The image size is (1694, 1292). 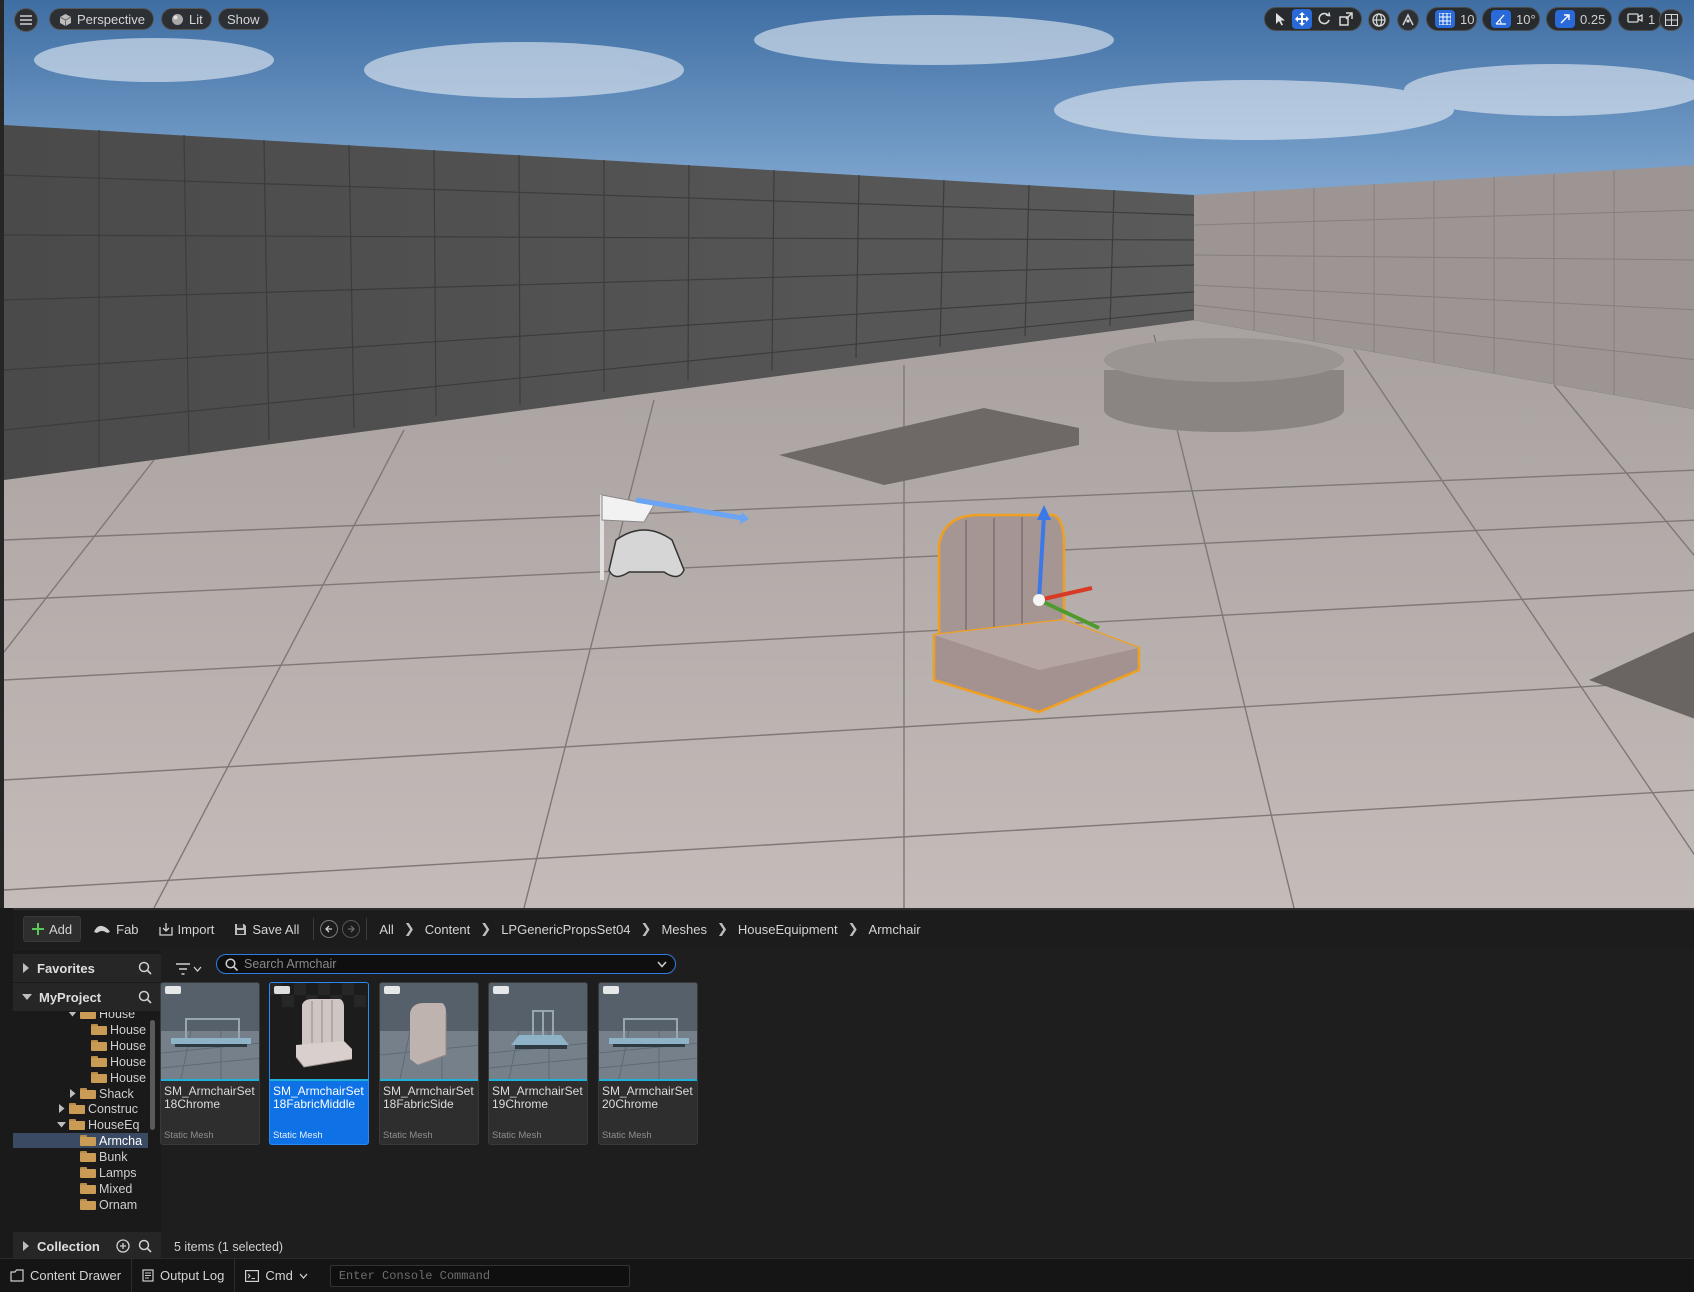 I want to click on favorites-header: Favorites, so click(x=87, y=968).